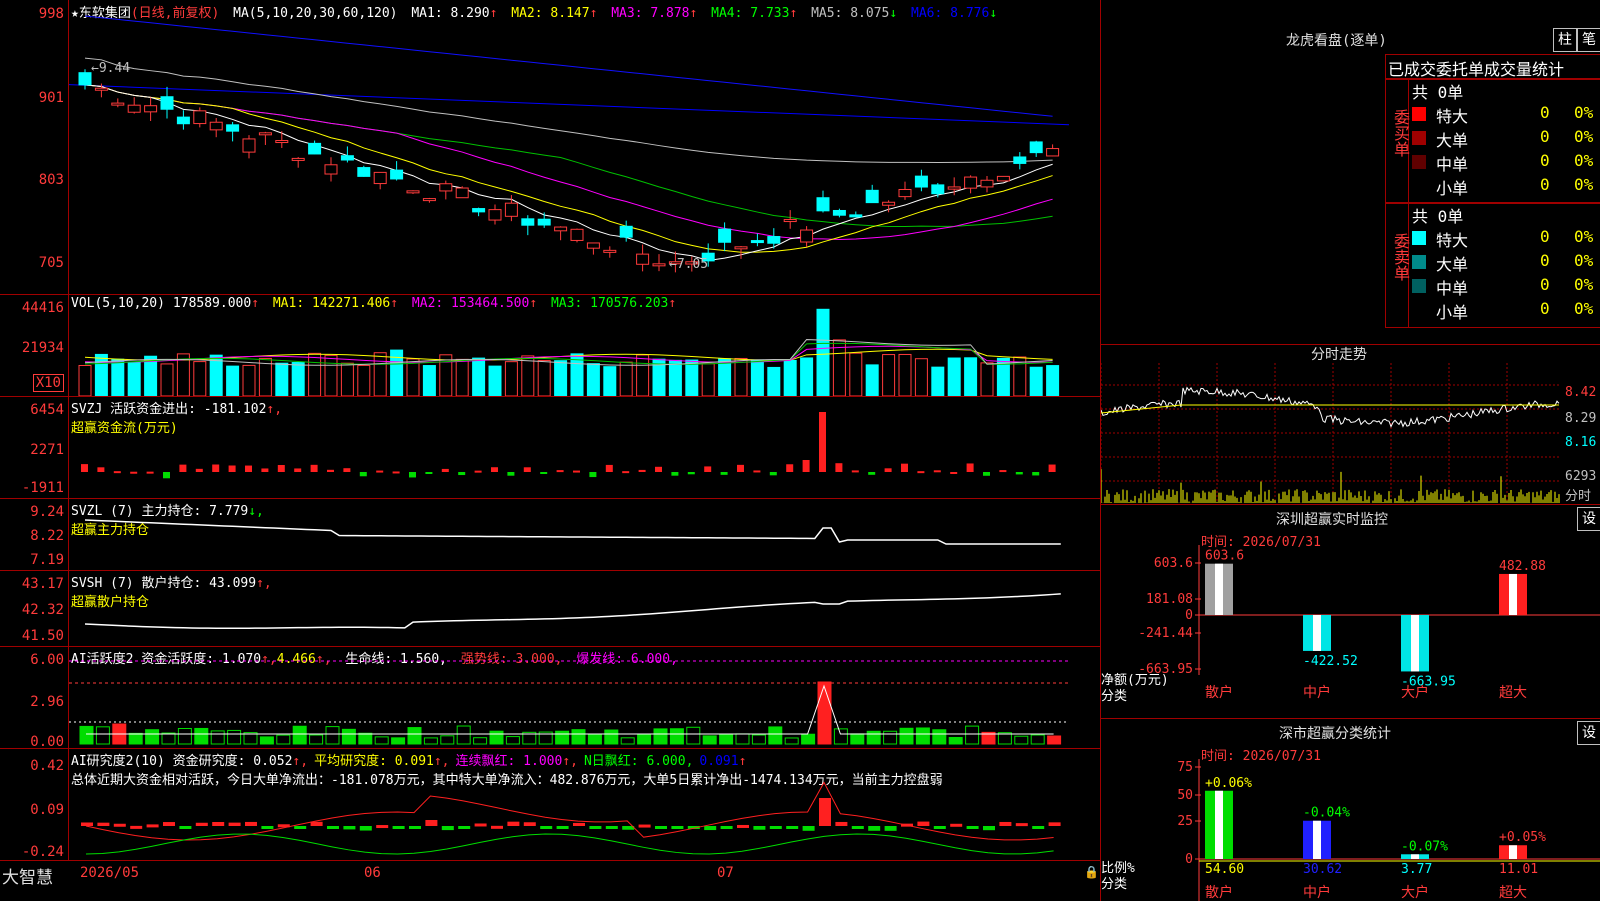 The width and height of the screenshot is (1600, 901). Describe the element at coordinates (584, 608) in the screenshot. I see `svsh-chart` at that location.